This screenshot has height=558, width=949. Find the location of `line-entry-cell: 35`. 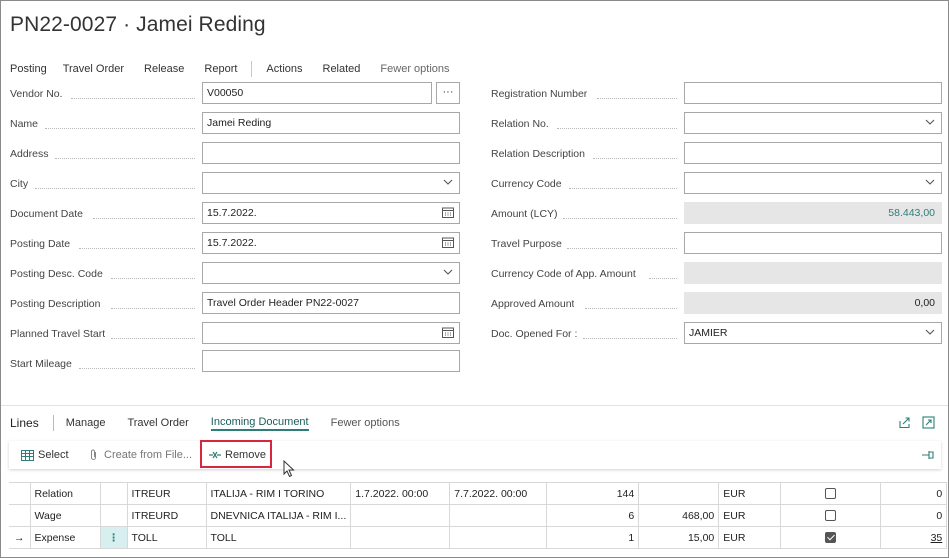

line-entry-cell: 35 is located at coordinates (914, 537).